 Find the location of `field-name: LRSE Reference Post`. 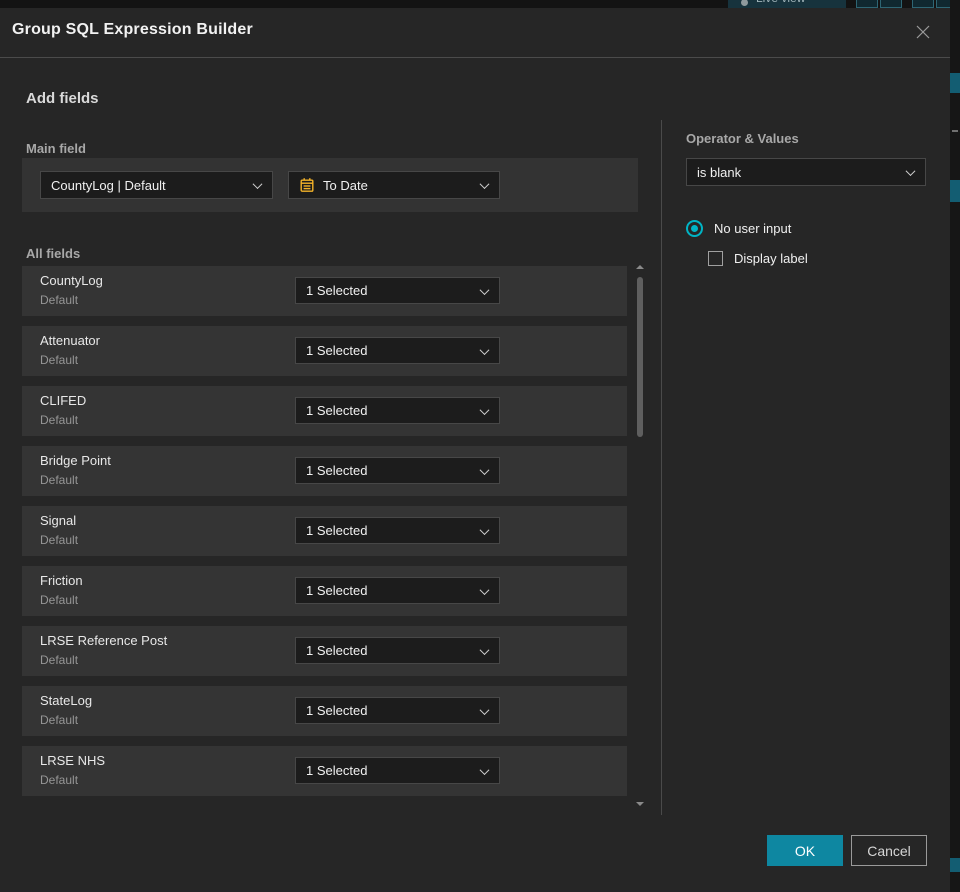

field-name: LRSE Reference Post is located at coordinates (104, 640).